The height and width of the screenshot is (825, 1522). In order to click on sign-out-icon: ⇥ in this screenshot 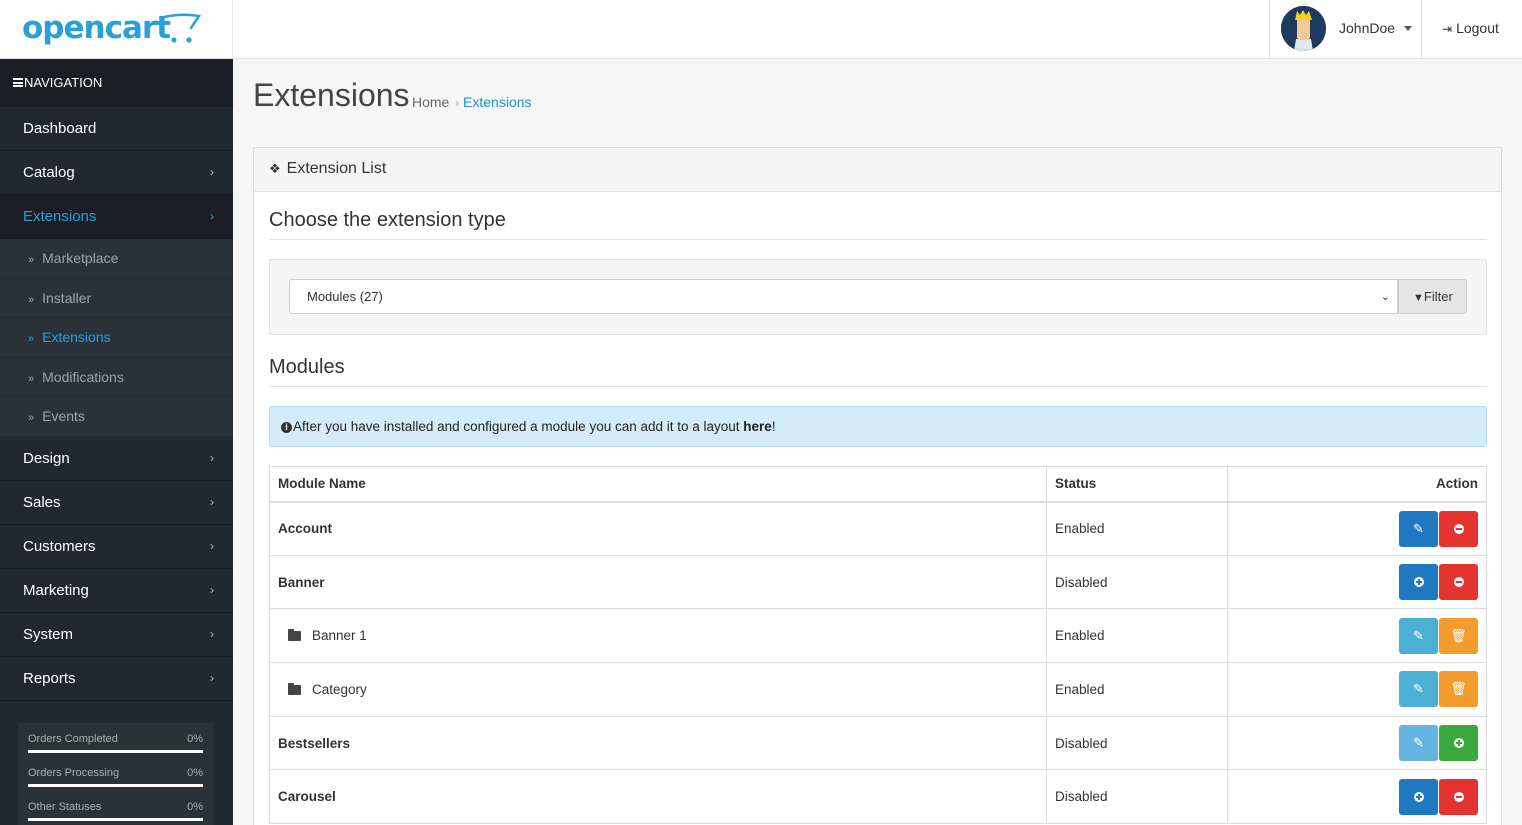, I will do `click(1447, 29)`.